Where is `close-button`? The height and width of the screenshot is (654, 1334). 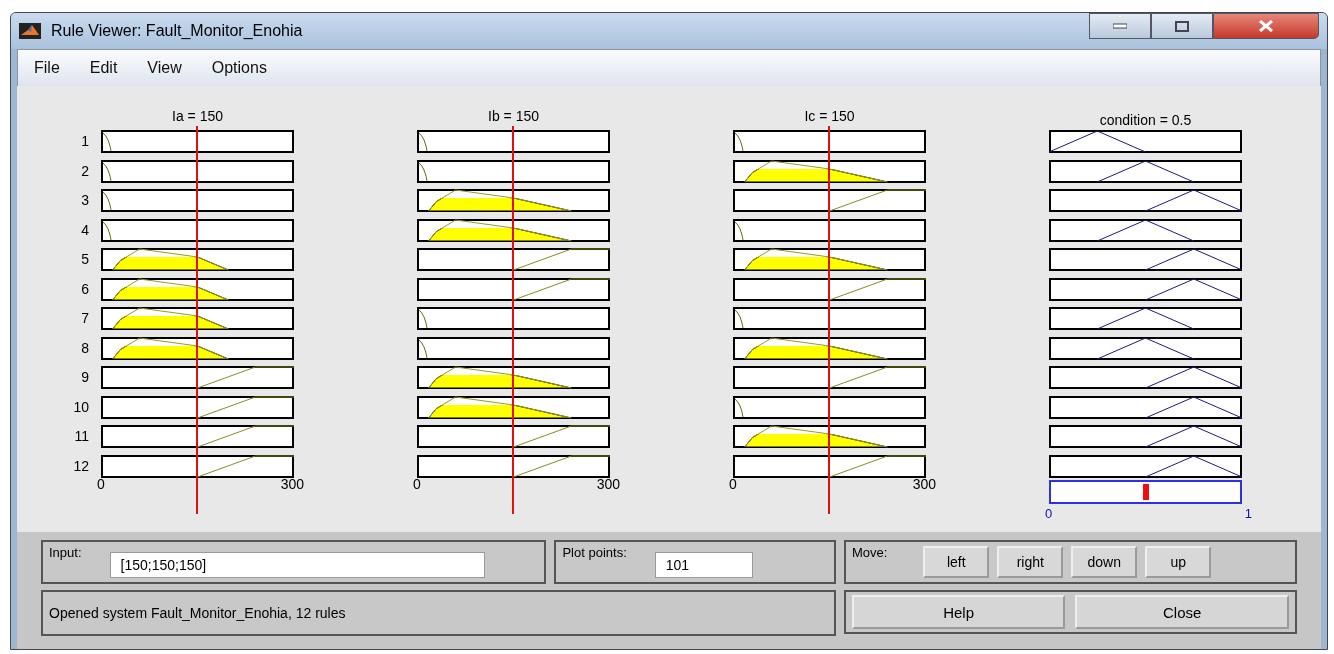
close-button is located at coordinates (1266, 26).